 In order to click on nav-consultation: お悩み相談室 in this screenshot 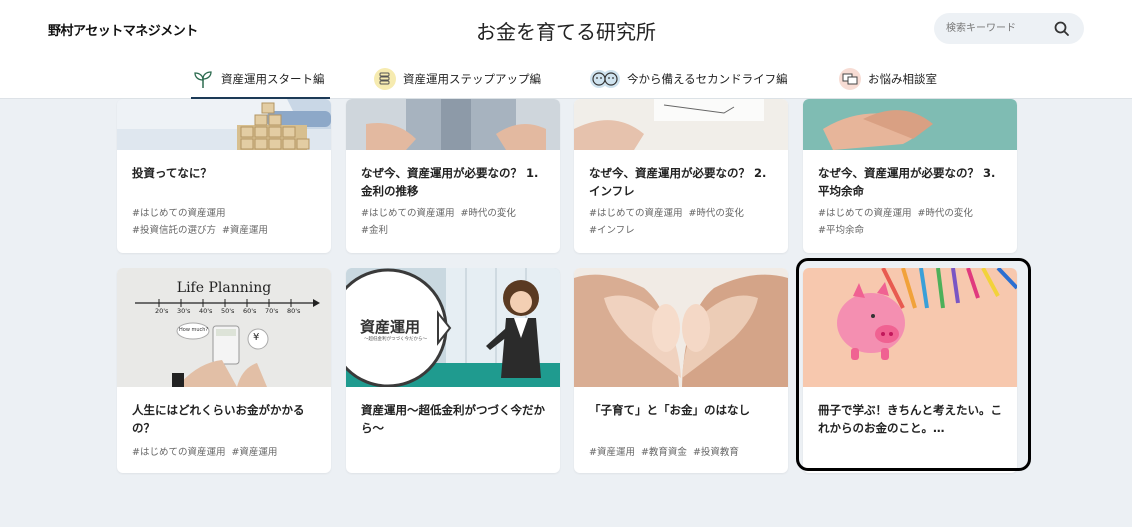, I will do `click(887, 78)`.